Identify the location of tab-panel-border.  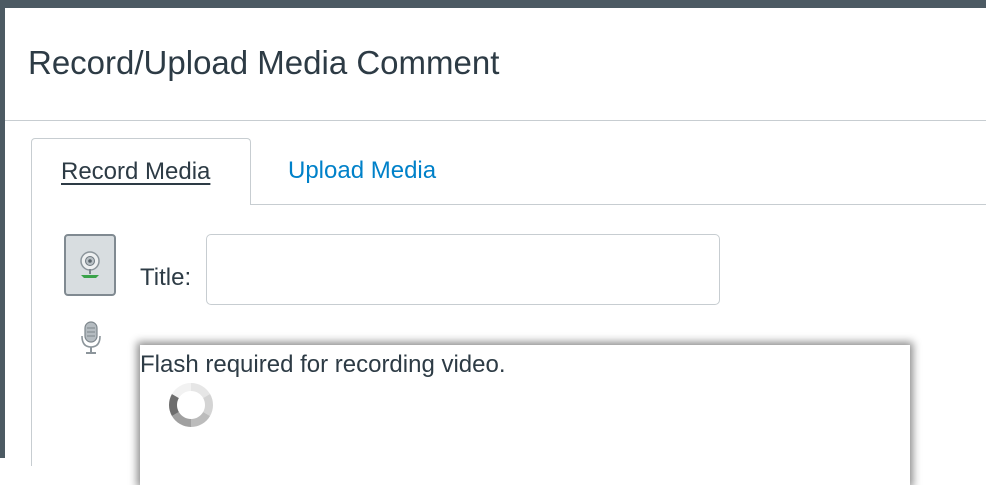
(31, 335).